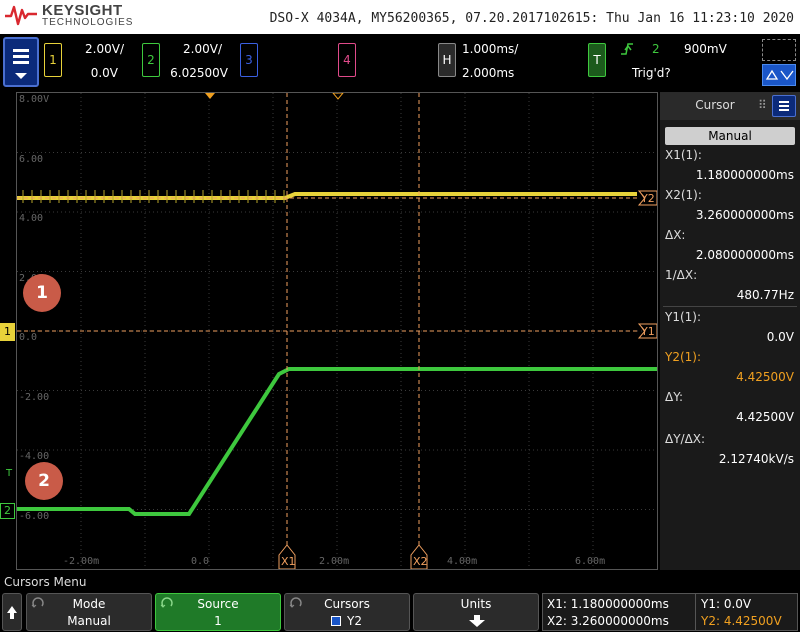  What do you see at coordinates (627, 49) in the screenshot?
I see `rising-edge-icon` at bounding box center [627, 49].